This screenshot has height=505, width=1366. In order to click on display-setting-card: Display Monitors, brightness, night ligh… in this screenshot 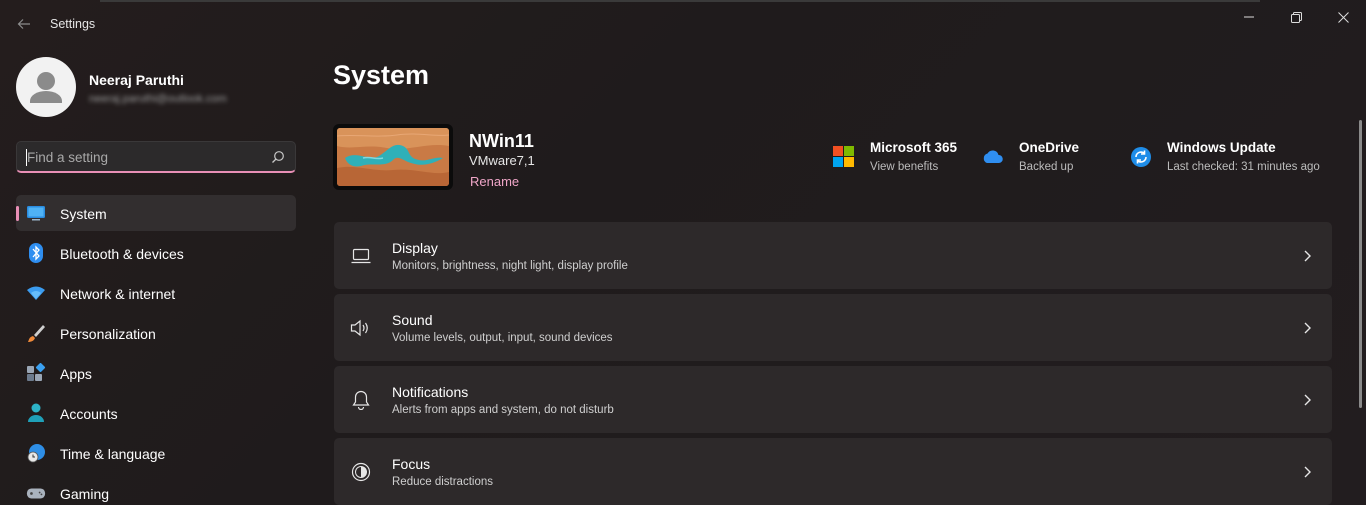, I will do `click(833, 255)`.